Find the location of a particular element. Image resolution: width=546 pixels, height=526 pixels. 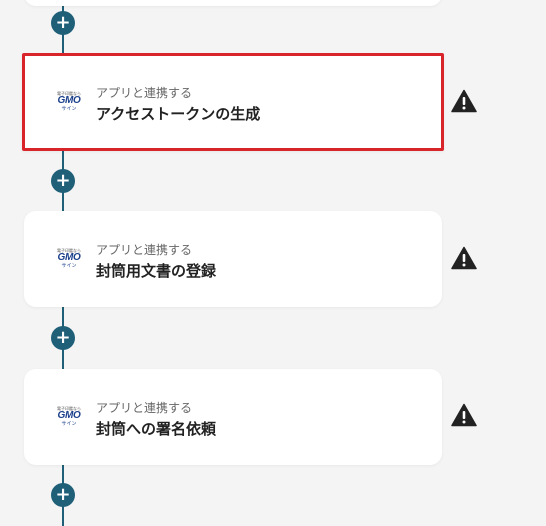

step-card-access-token: 電子印鑑なら GMO サイン アプリと連携する アクセストークンの生成 is located at coordinates (233, 102).